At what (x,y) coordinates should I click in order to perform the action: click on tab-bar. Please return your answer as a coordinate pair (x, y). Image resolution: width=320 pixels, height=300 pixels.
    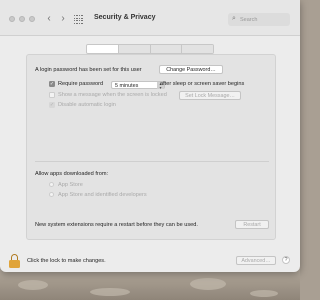
    Looking at the image, I should click on (150, 49).